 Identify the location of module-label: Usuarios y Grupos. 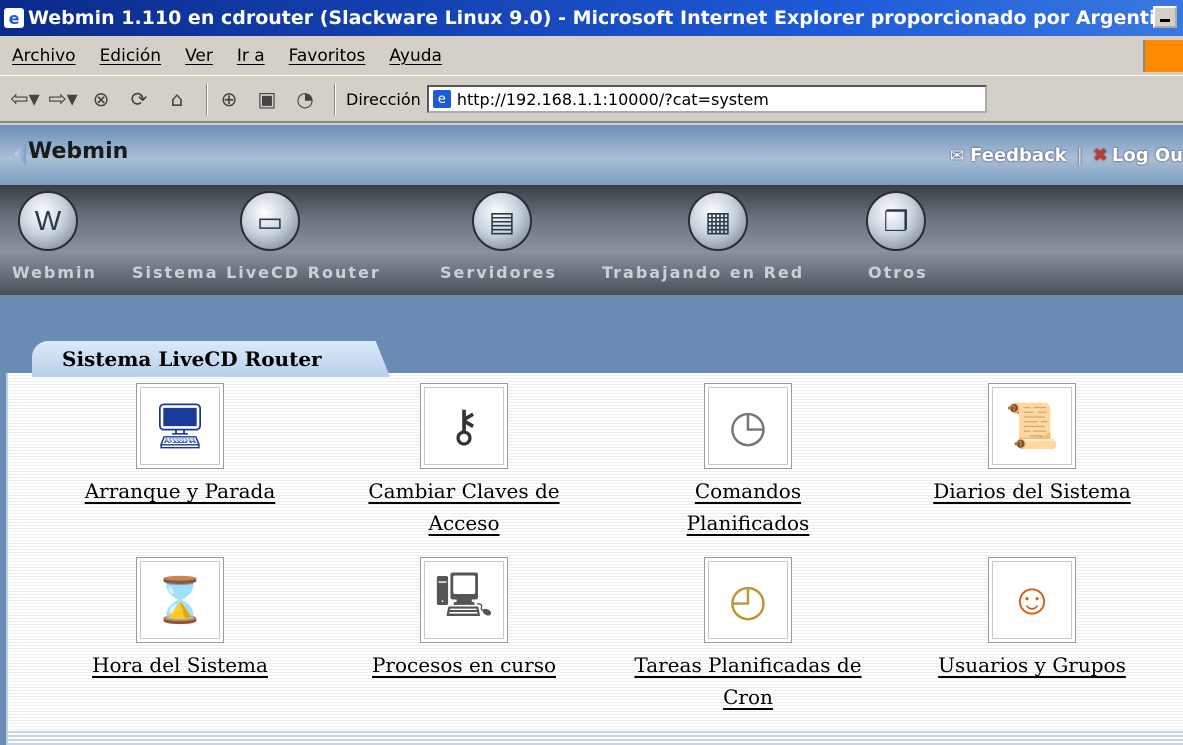
(1032, 665).